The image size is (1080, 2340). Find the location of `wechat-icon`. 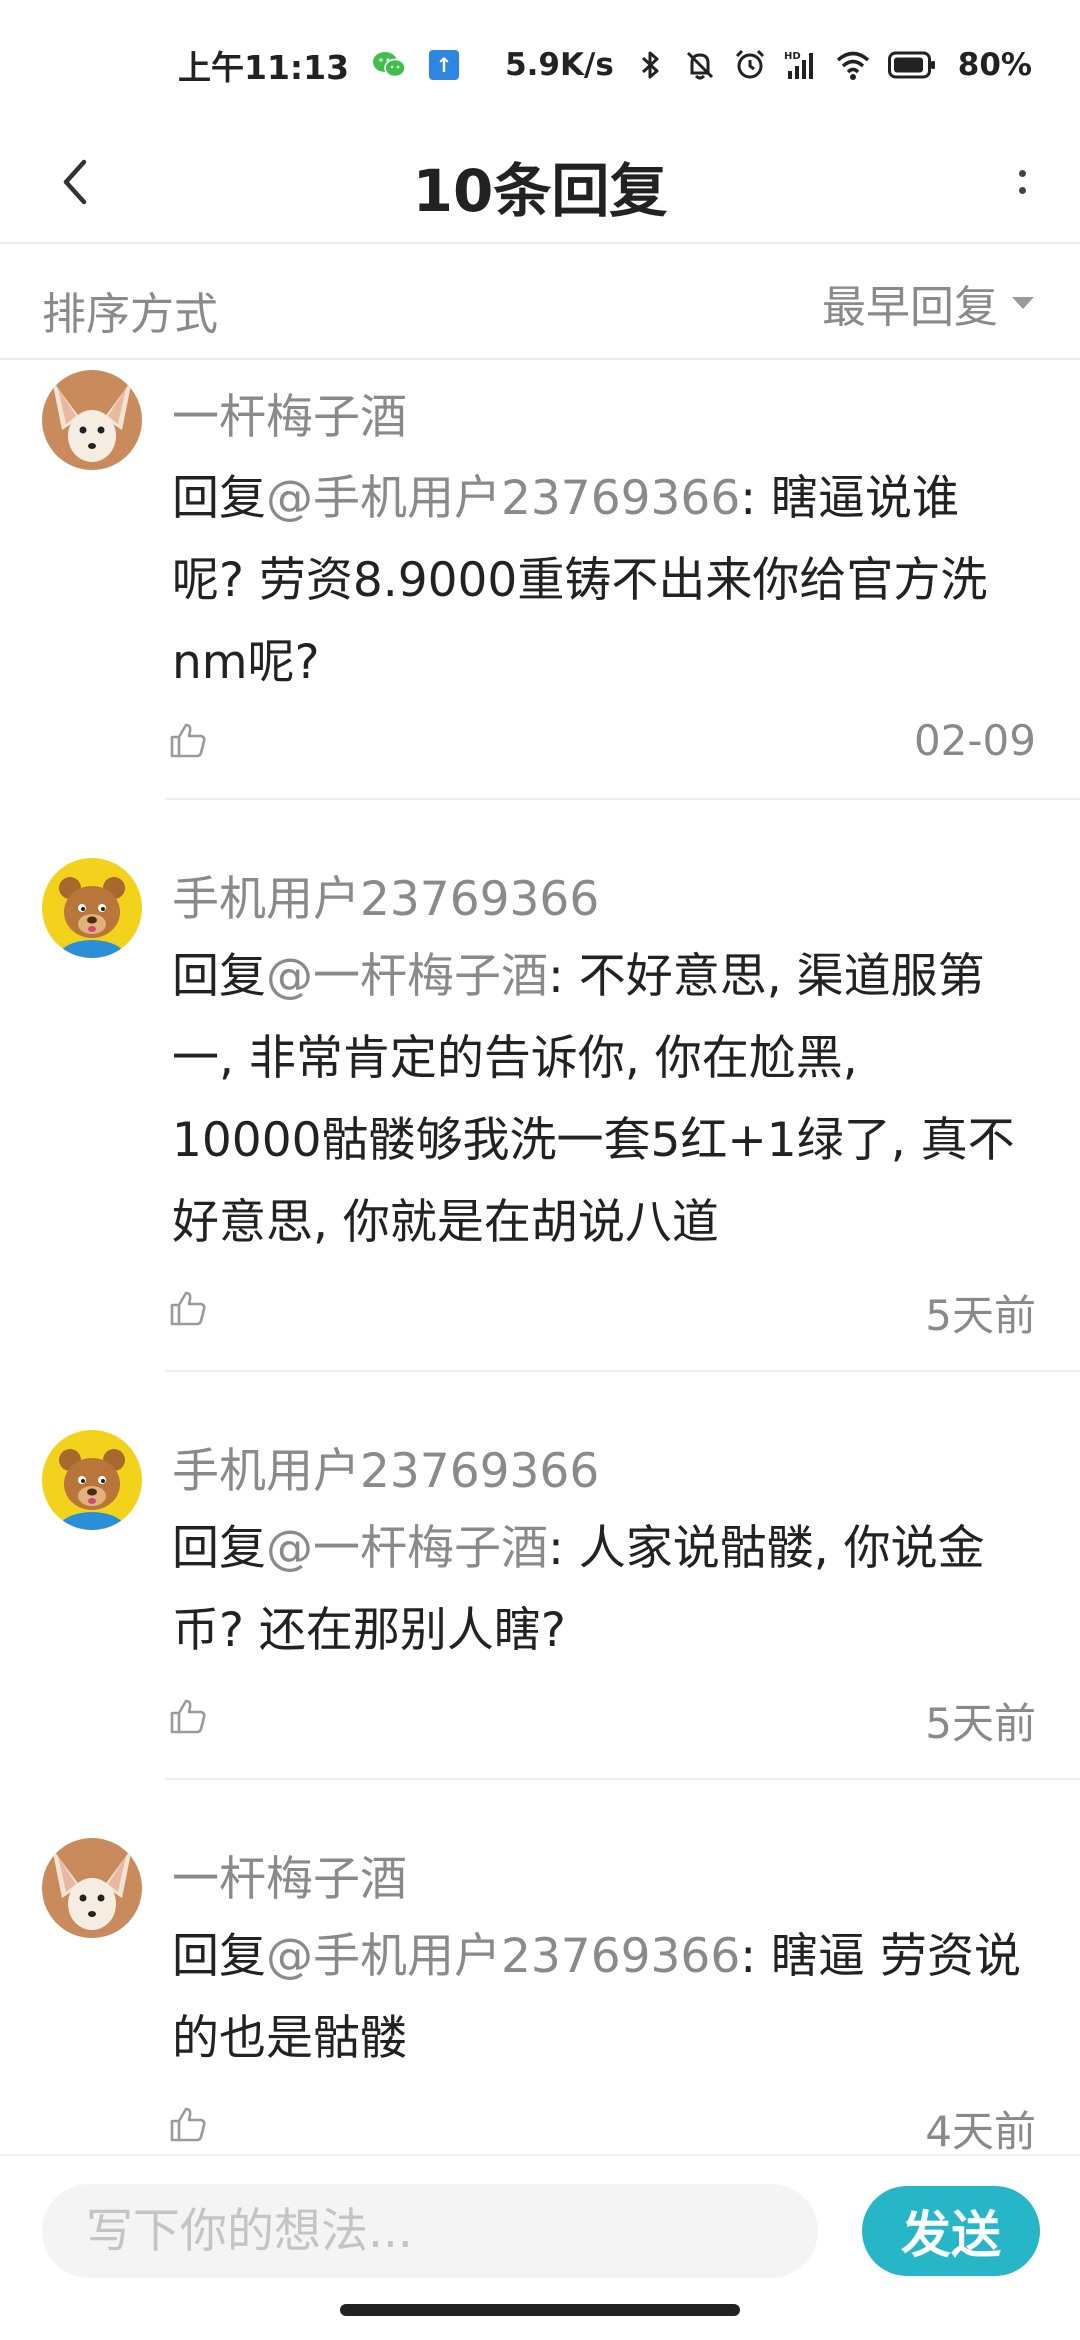

wechat-icon is located at coordinates (389, 65).